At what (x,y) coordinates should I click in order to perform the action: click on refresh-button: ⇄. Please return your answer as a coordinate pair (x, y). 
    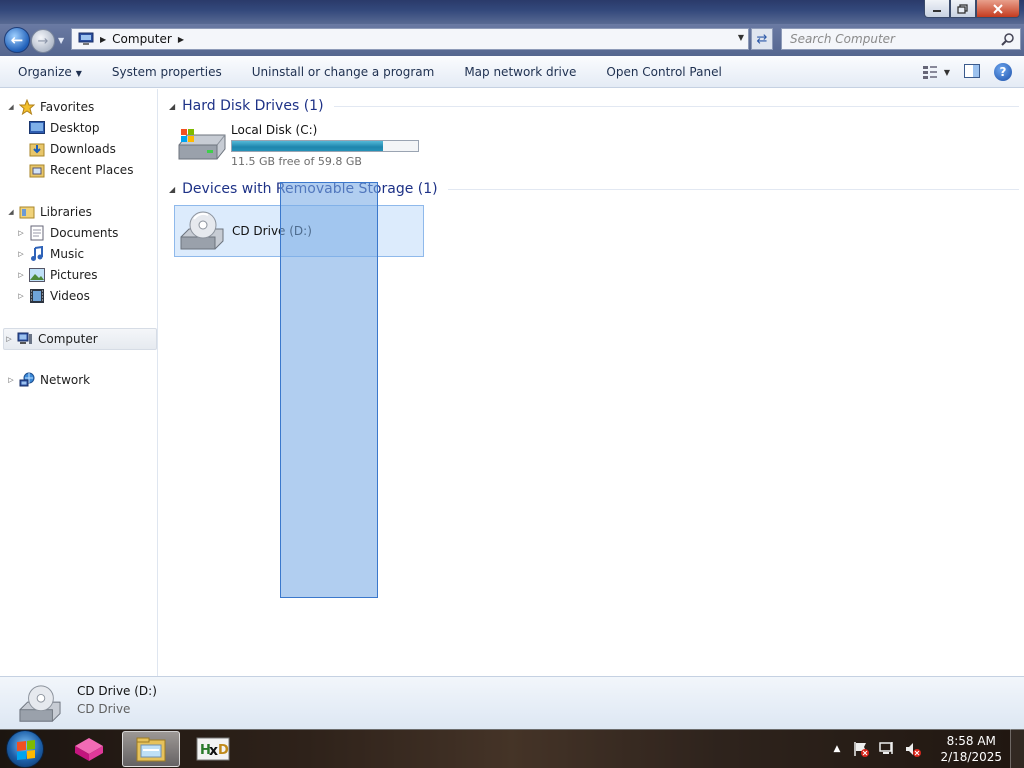
    Looking at the image, I should click on (762, 39).